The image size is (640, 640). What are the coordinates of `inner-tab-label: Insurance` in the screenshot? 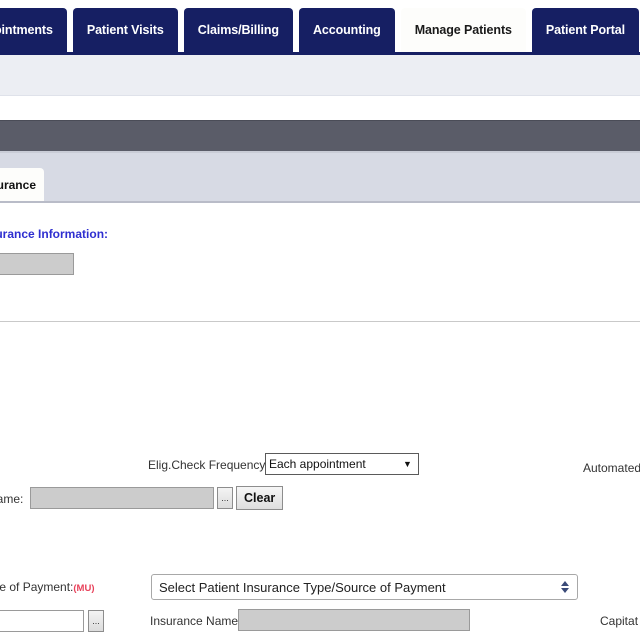 It's located at (18, 184).